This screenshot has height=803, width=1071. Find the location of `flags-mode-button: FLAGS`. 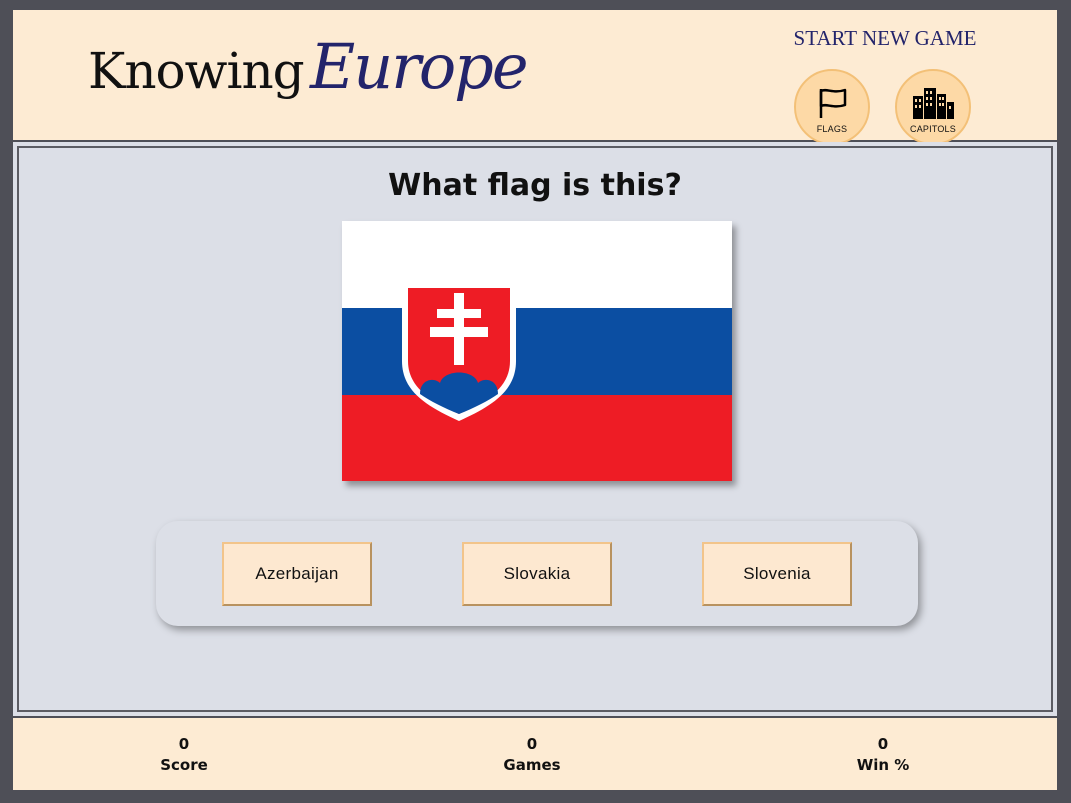

flags-mode-button: FLAGS is located at coordinates (832, 107).